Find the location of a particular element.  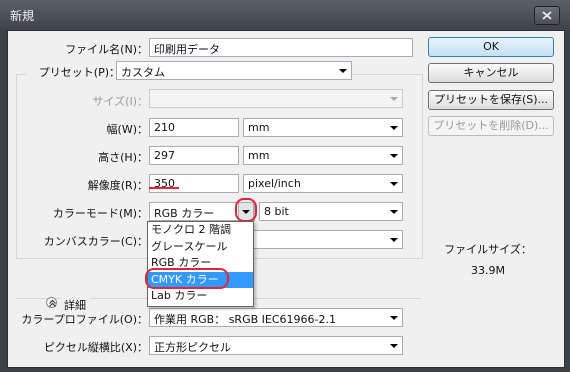

color-profile-select: 作業用 RGB： sRGB IEC61966-2.1 is located at coordinates (276, 317).